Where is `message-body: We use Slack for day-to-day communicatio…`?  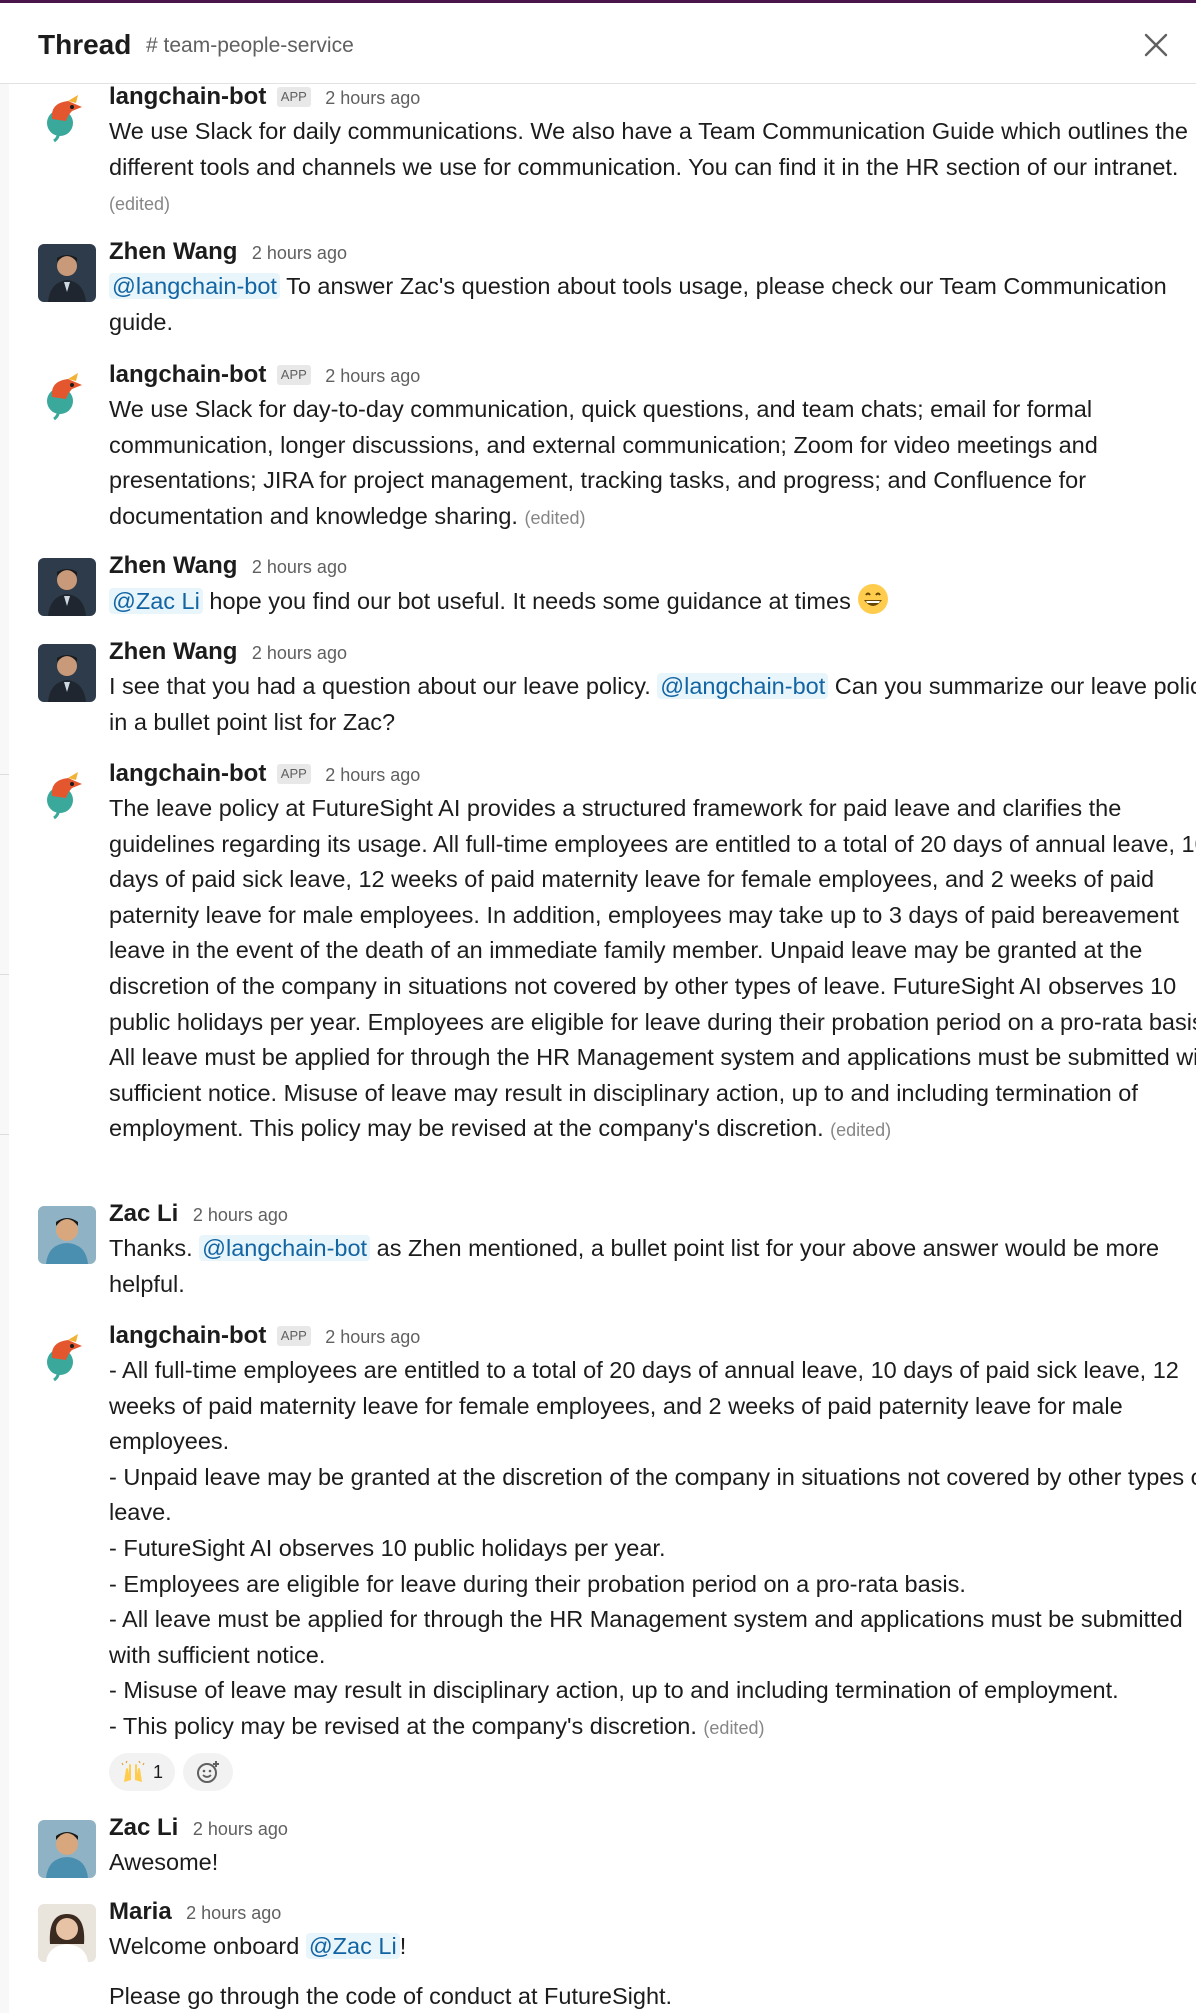 message-body: We use Slack for day-to-day communicatio… is located at coordinates (652, 464).